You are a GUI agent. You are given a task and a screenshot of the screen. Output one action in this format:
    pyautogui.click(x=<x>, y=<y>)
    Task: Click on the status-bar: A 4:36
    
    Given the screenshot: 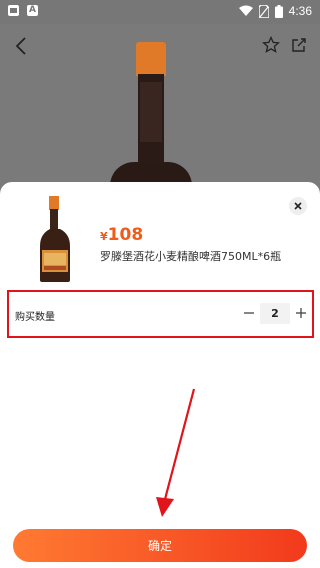 What is the action you would take?
    pyautogui.click(x=160, y=12)
    